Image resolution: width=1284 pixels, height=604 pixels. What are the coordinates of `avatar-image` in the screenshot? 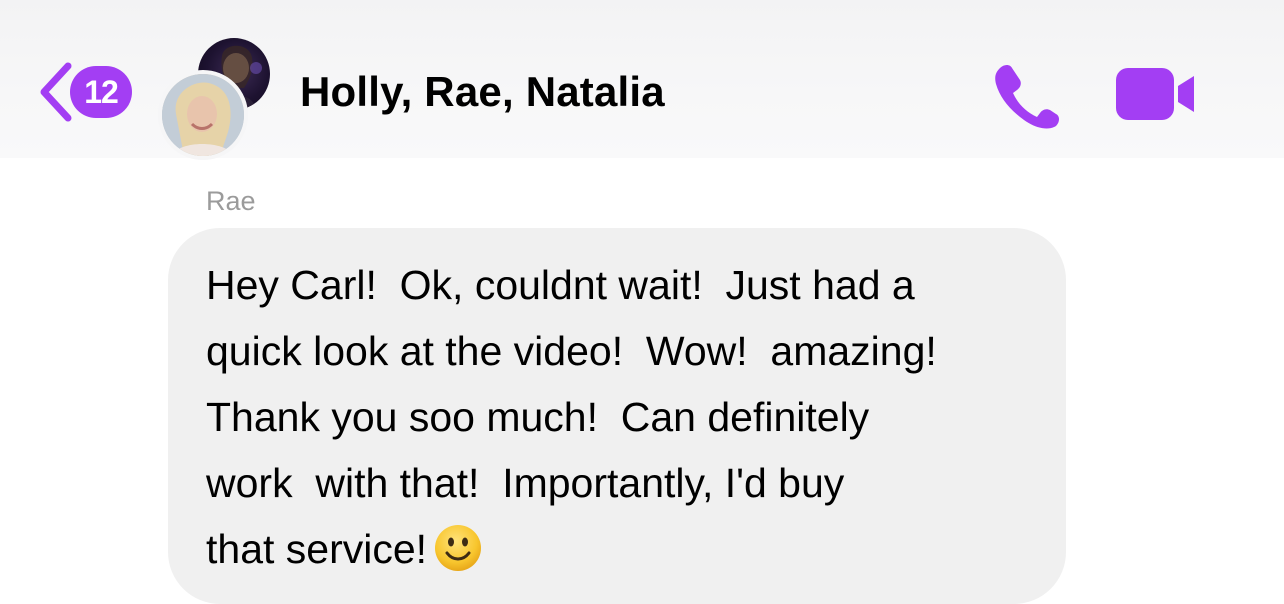 It's located at (203, 115).